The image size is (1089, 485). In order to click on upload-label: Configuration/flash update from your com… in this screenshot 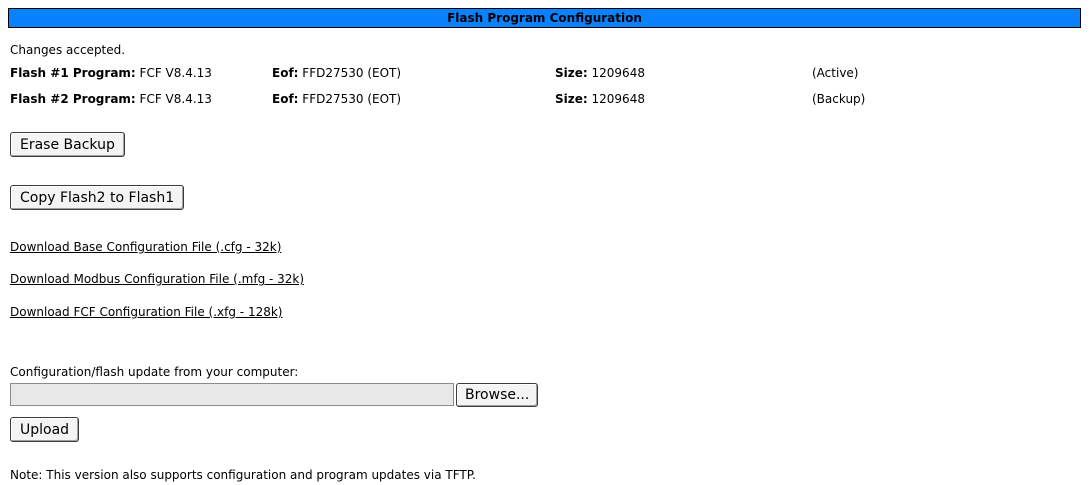, I will do `click(154, 372)`.